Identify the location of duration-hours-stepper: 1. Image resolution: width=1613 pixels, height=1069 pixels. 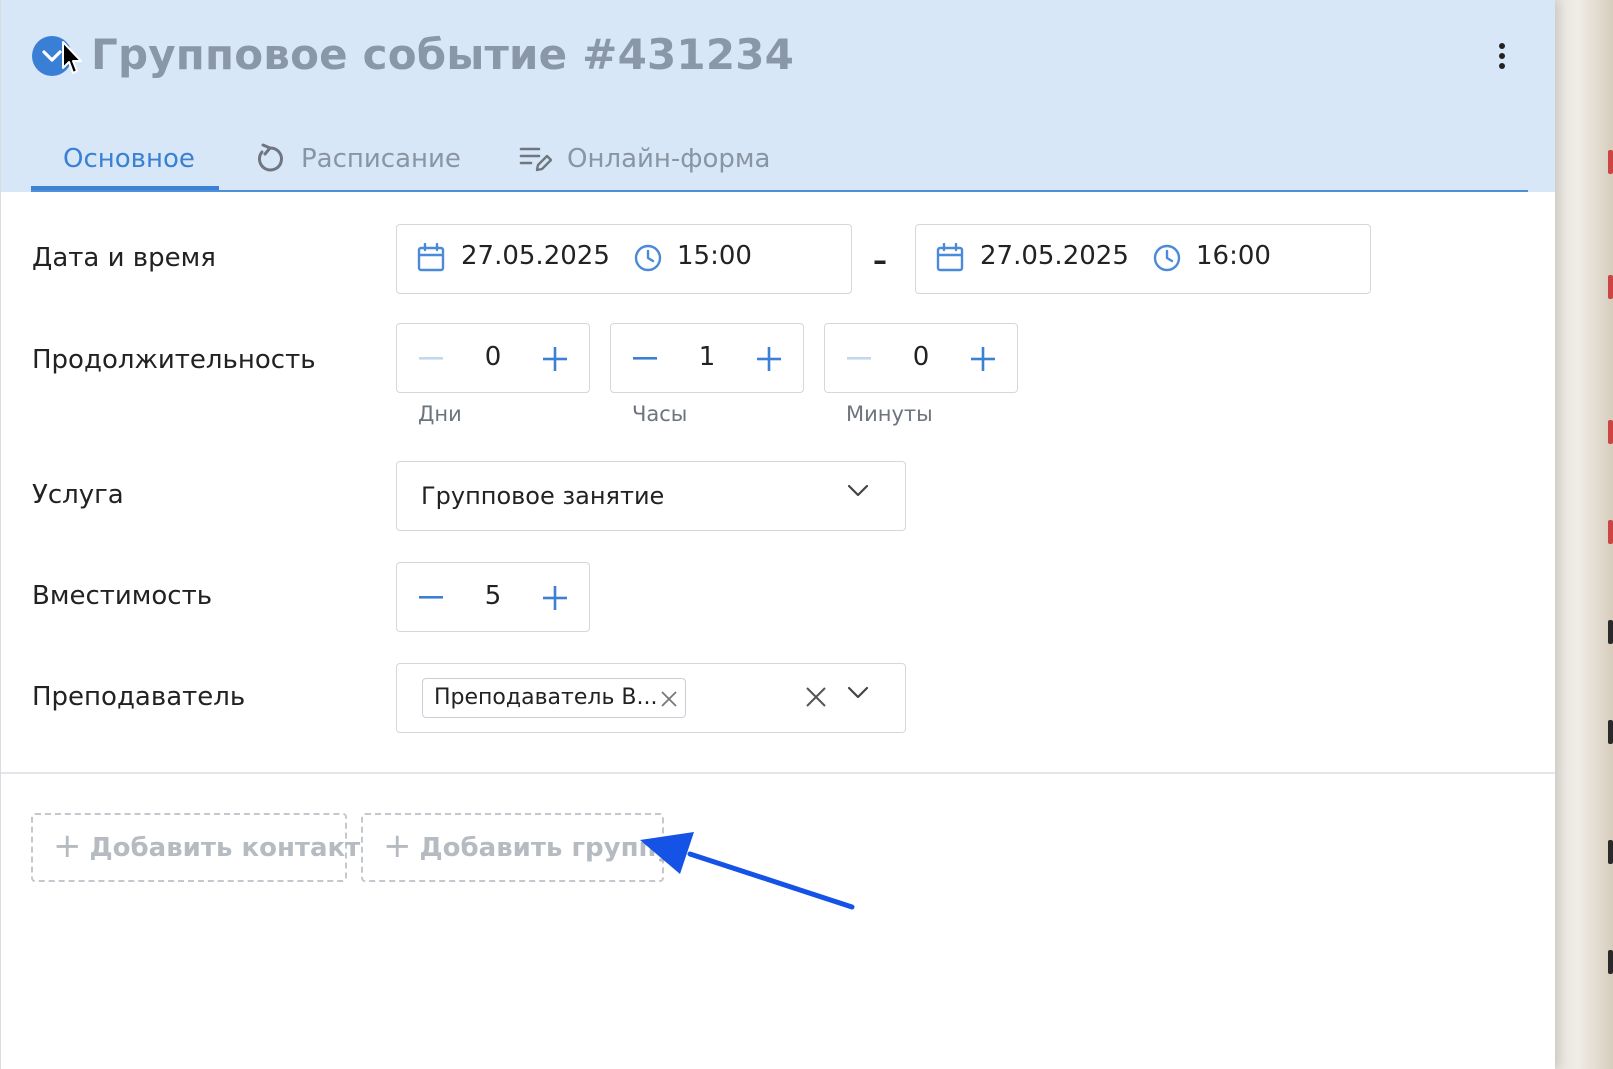
(707, 358).